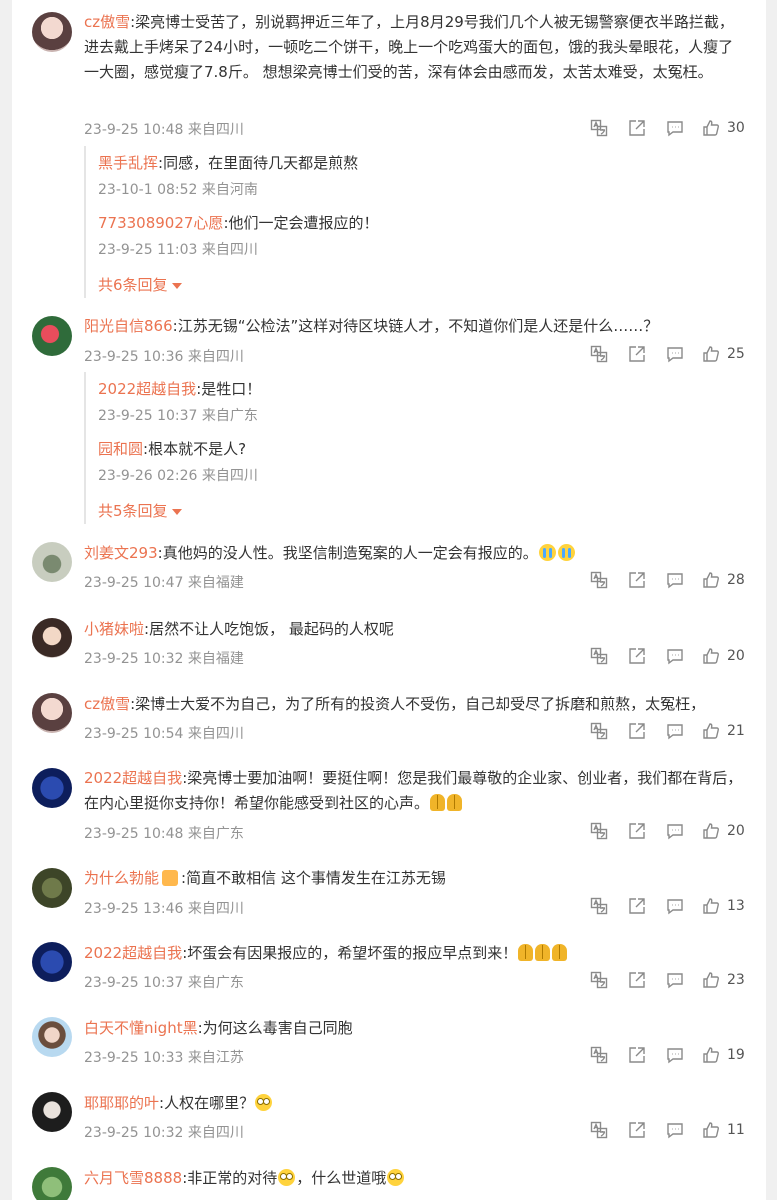 The width and height of the screenshot is (777, 1200). I want to click on comment-actions: 19, so click(668, 1055).